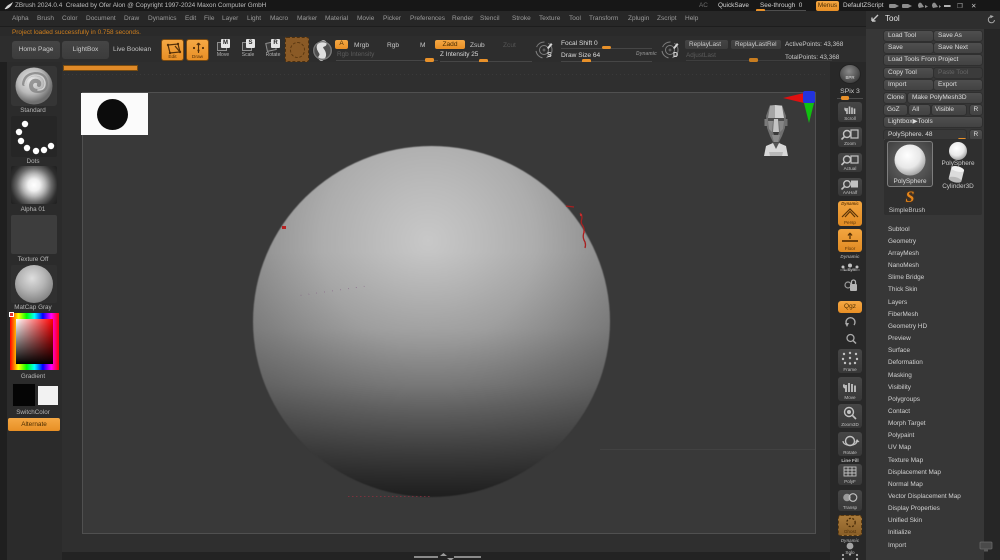 This screenshot has height=560, width=1000. Describe the element at coordinates (549, 55) in the screenshot. I see `svg-text: S` at that location.